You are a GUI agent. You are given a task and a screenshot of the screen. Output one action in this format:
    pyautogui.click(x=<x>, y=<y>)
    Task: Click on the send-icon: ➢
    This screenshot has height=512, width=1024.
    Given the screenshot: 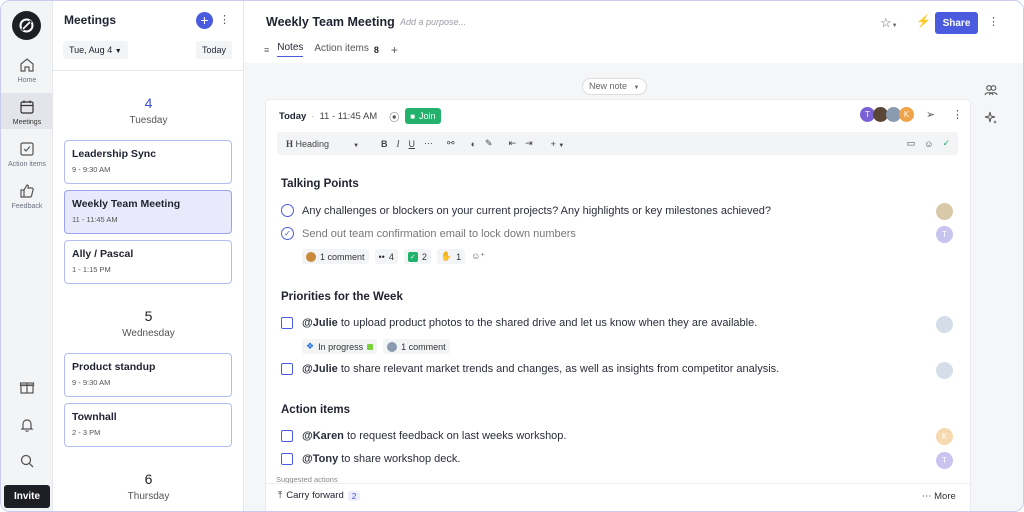 What is the action you would take?
    pyautogui.click(x=930, y=114)
    